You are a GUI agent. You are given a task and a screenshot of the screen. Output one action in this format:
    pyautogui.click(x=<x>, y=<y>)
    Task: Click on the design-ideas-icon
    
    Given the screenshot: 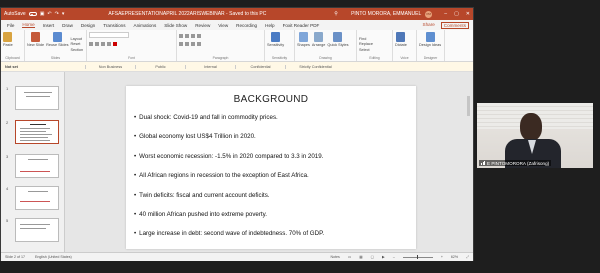 What is the action you would take?
    pyautogui.click(x=430, y=37)
    